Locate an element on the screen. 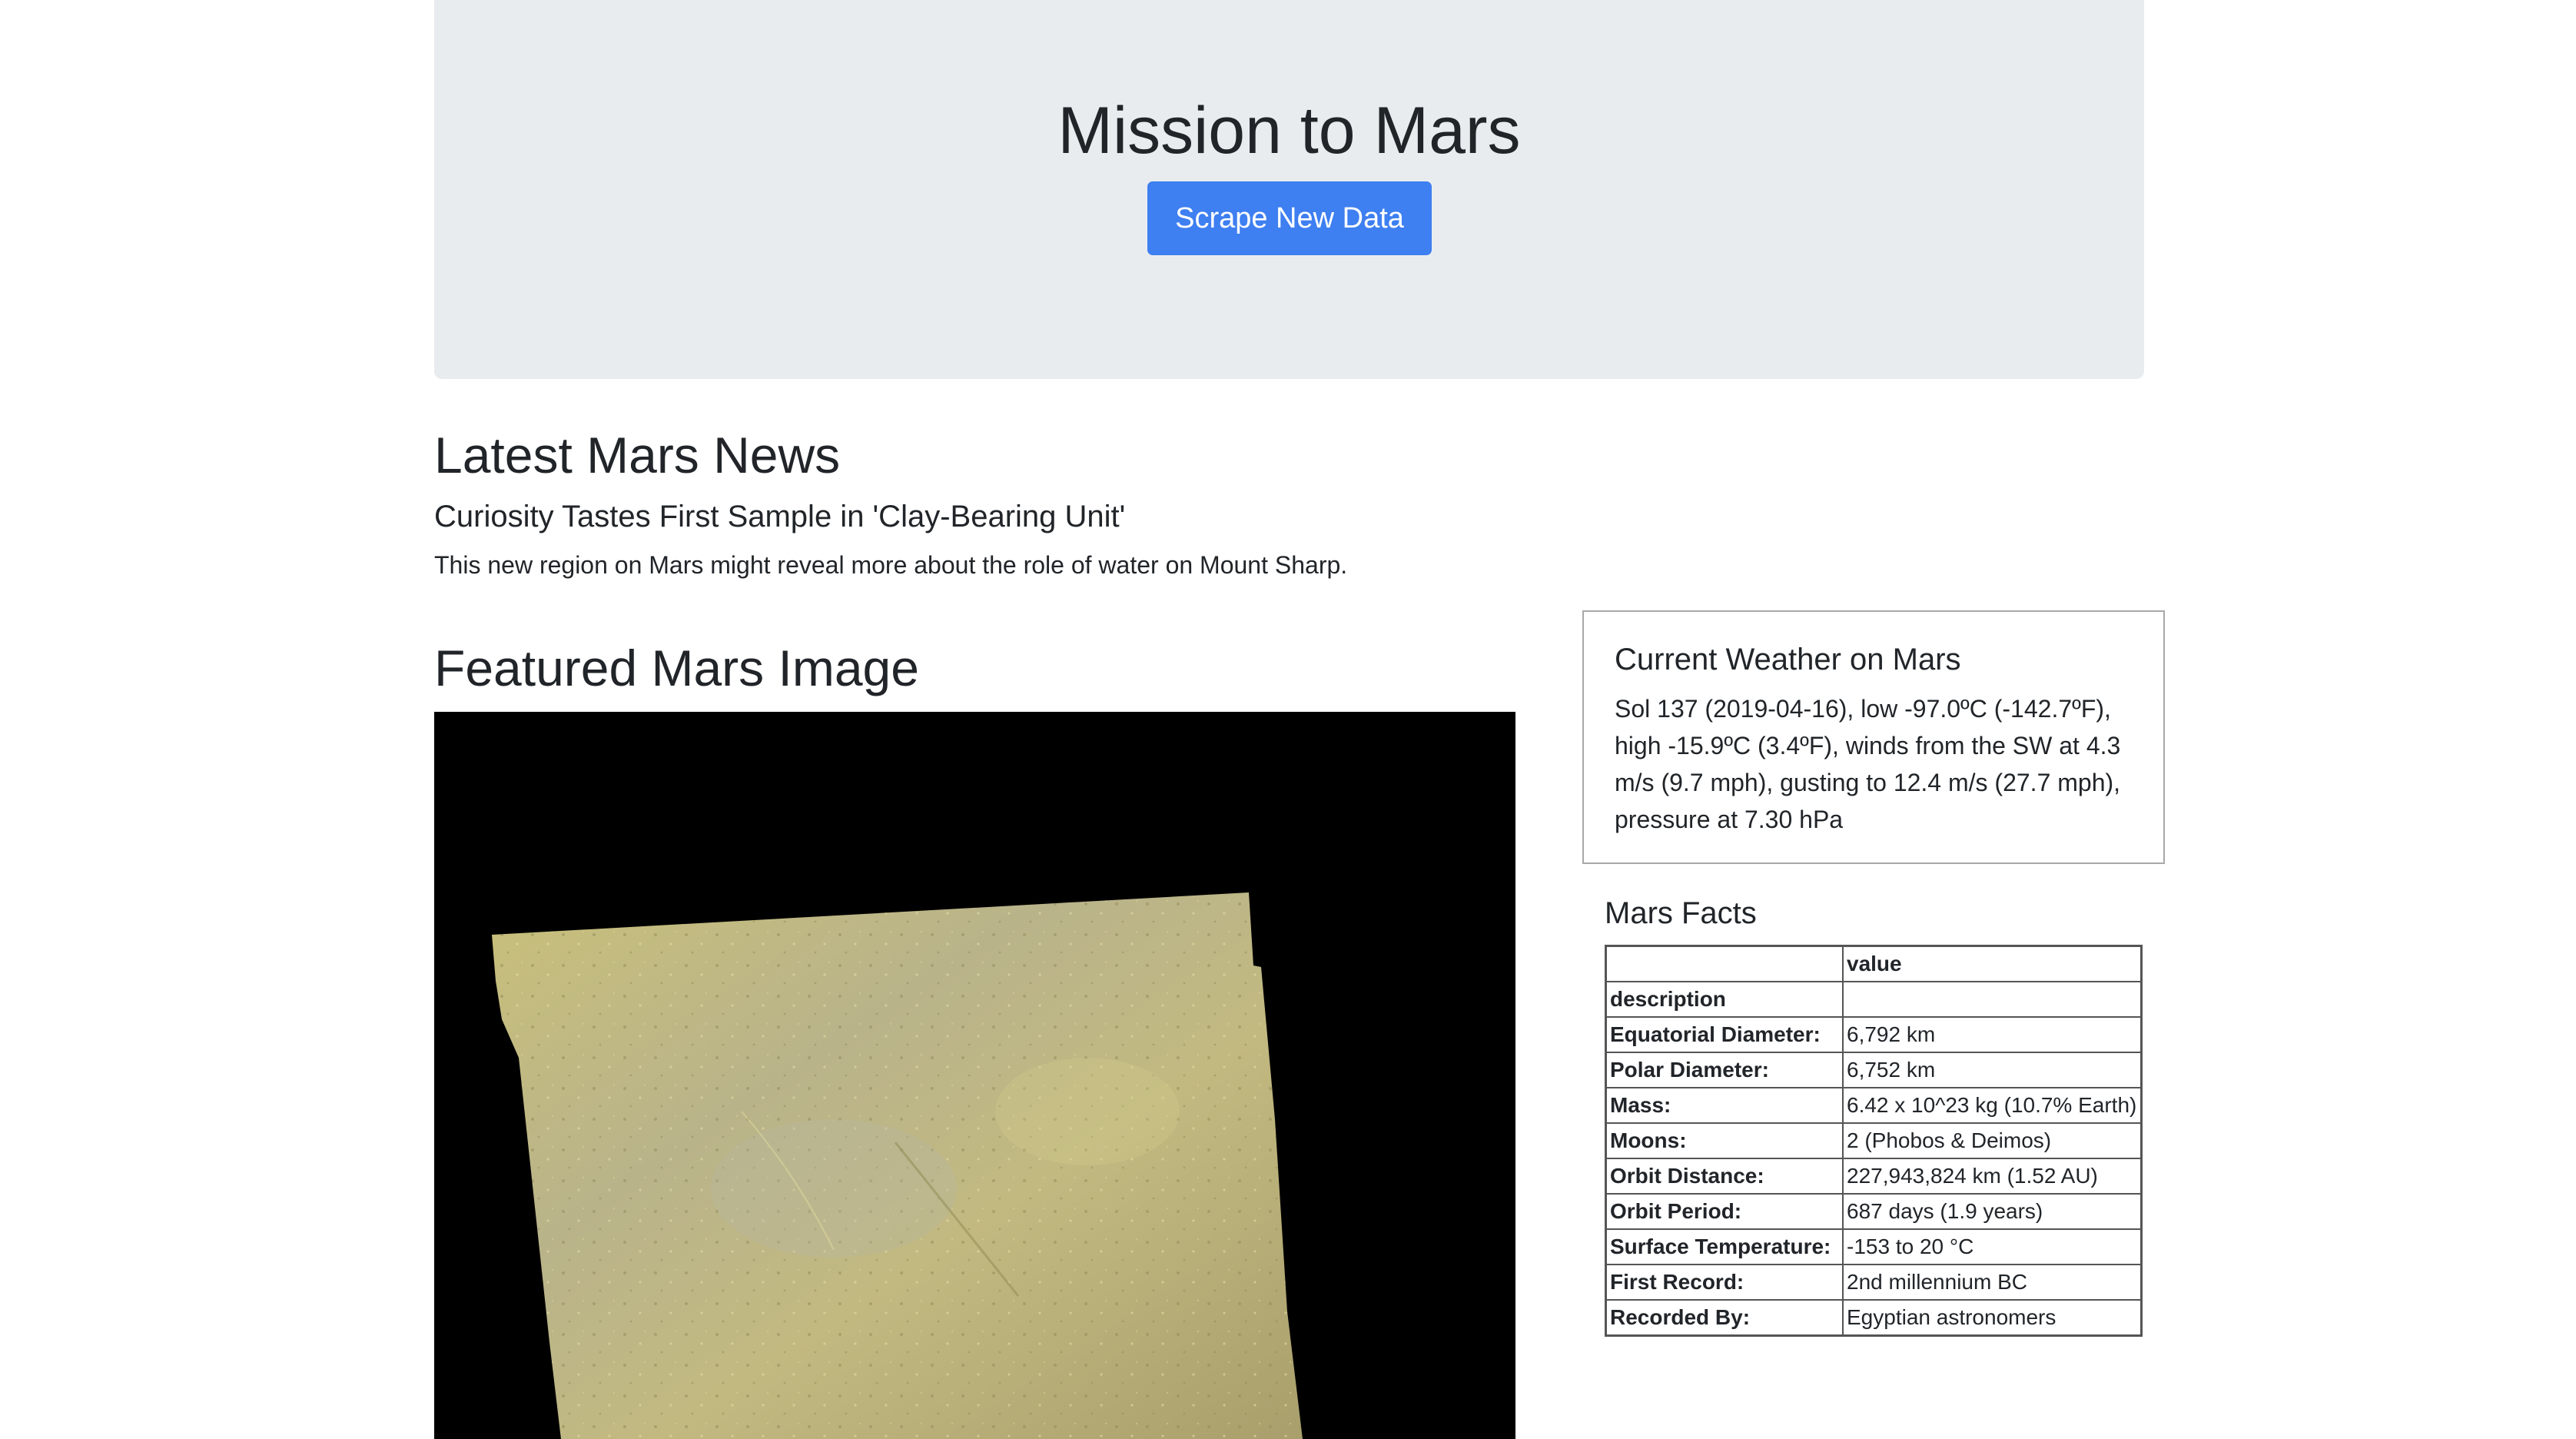 This screenshot has width=2576, height=1439. fact-value: 6,792 km is located at coordinates (1992, 1034).